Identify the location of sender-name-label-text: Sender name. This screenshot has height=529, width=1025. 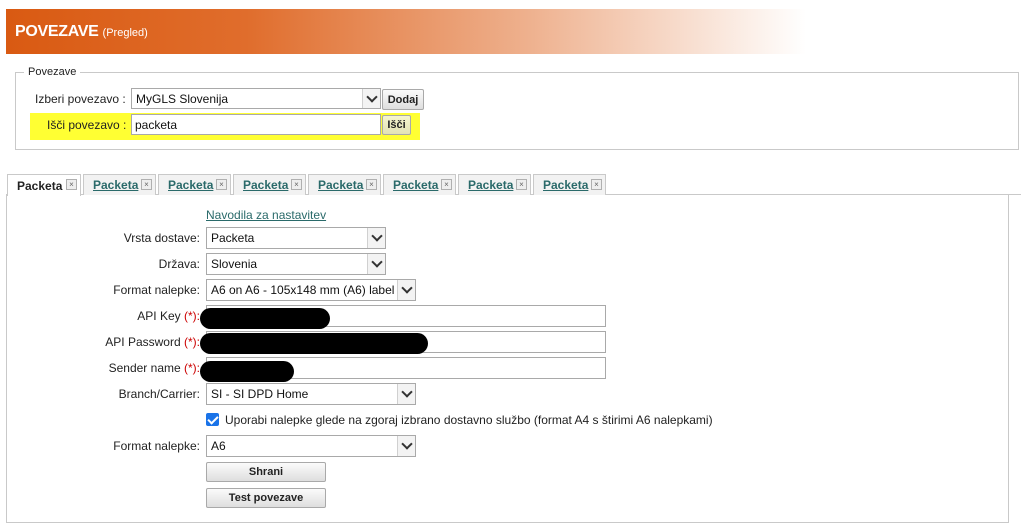
(144, 368).